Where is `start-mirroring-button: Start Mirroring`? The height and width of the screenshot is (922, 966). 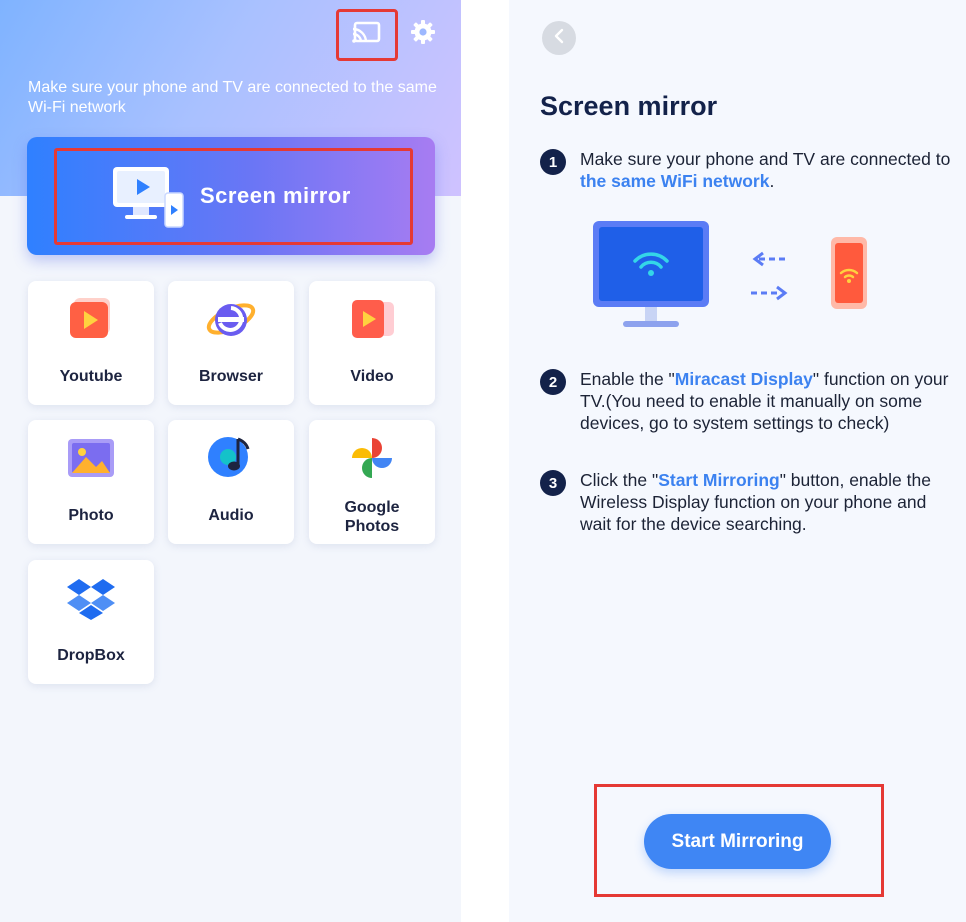 start-mirroring-button: Start Mirroring is located at coordinates (737, 841).